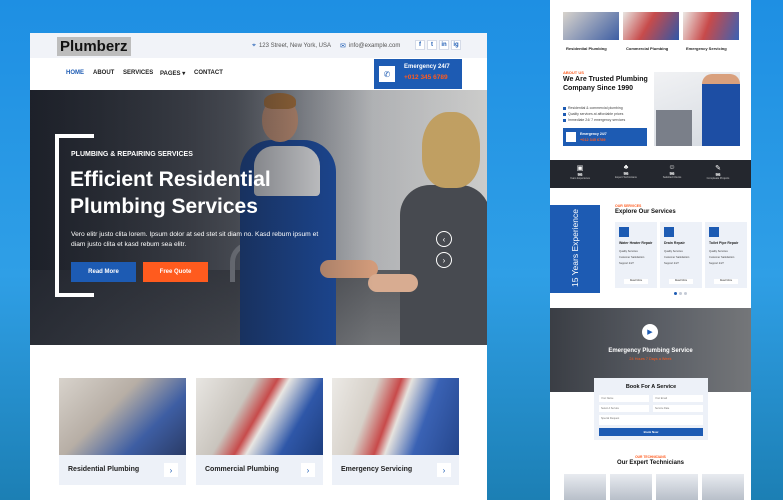 The image size is (783, 500). I want to click on mini-service-label: Commercial Plumbing, so click(647, 48).